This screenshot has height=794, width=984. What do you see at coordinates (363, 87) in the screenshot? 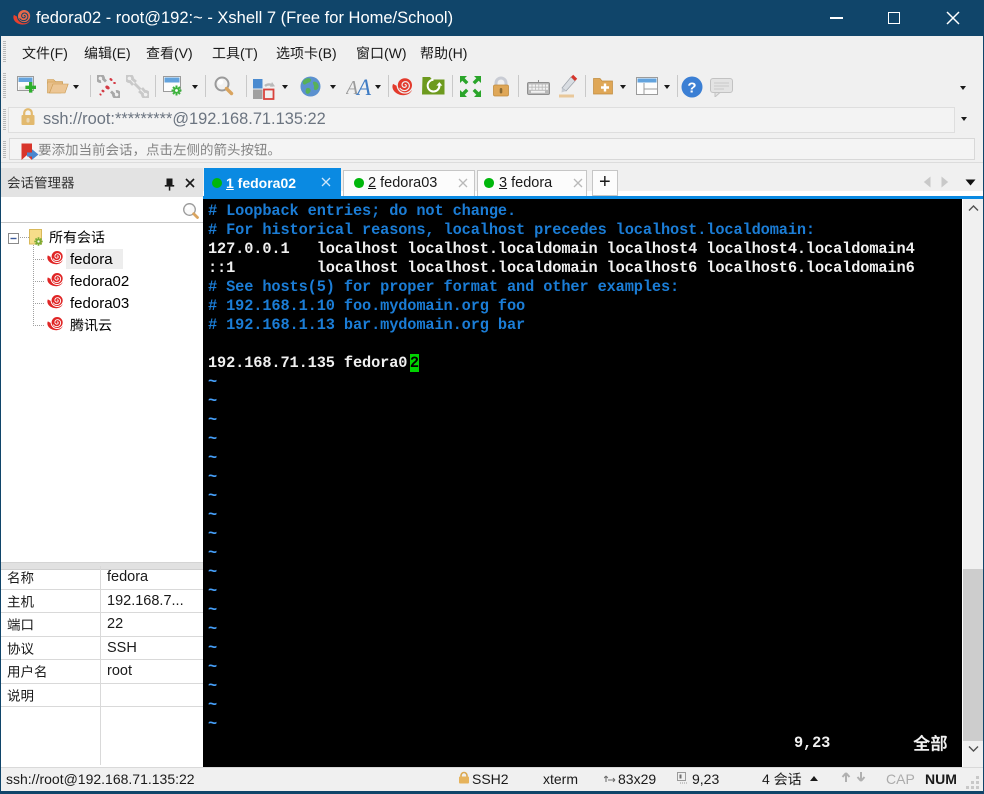
I see `svg-text: A` at bounding box center [363, 87].